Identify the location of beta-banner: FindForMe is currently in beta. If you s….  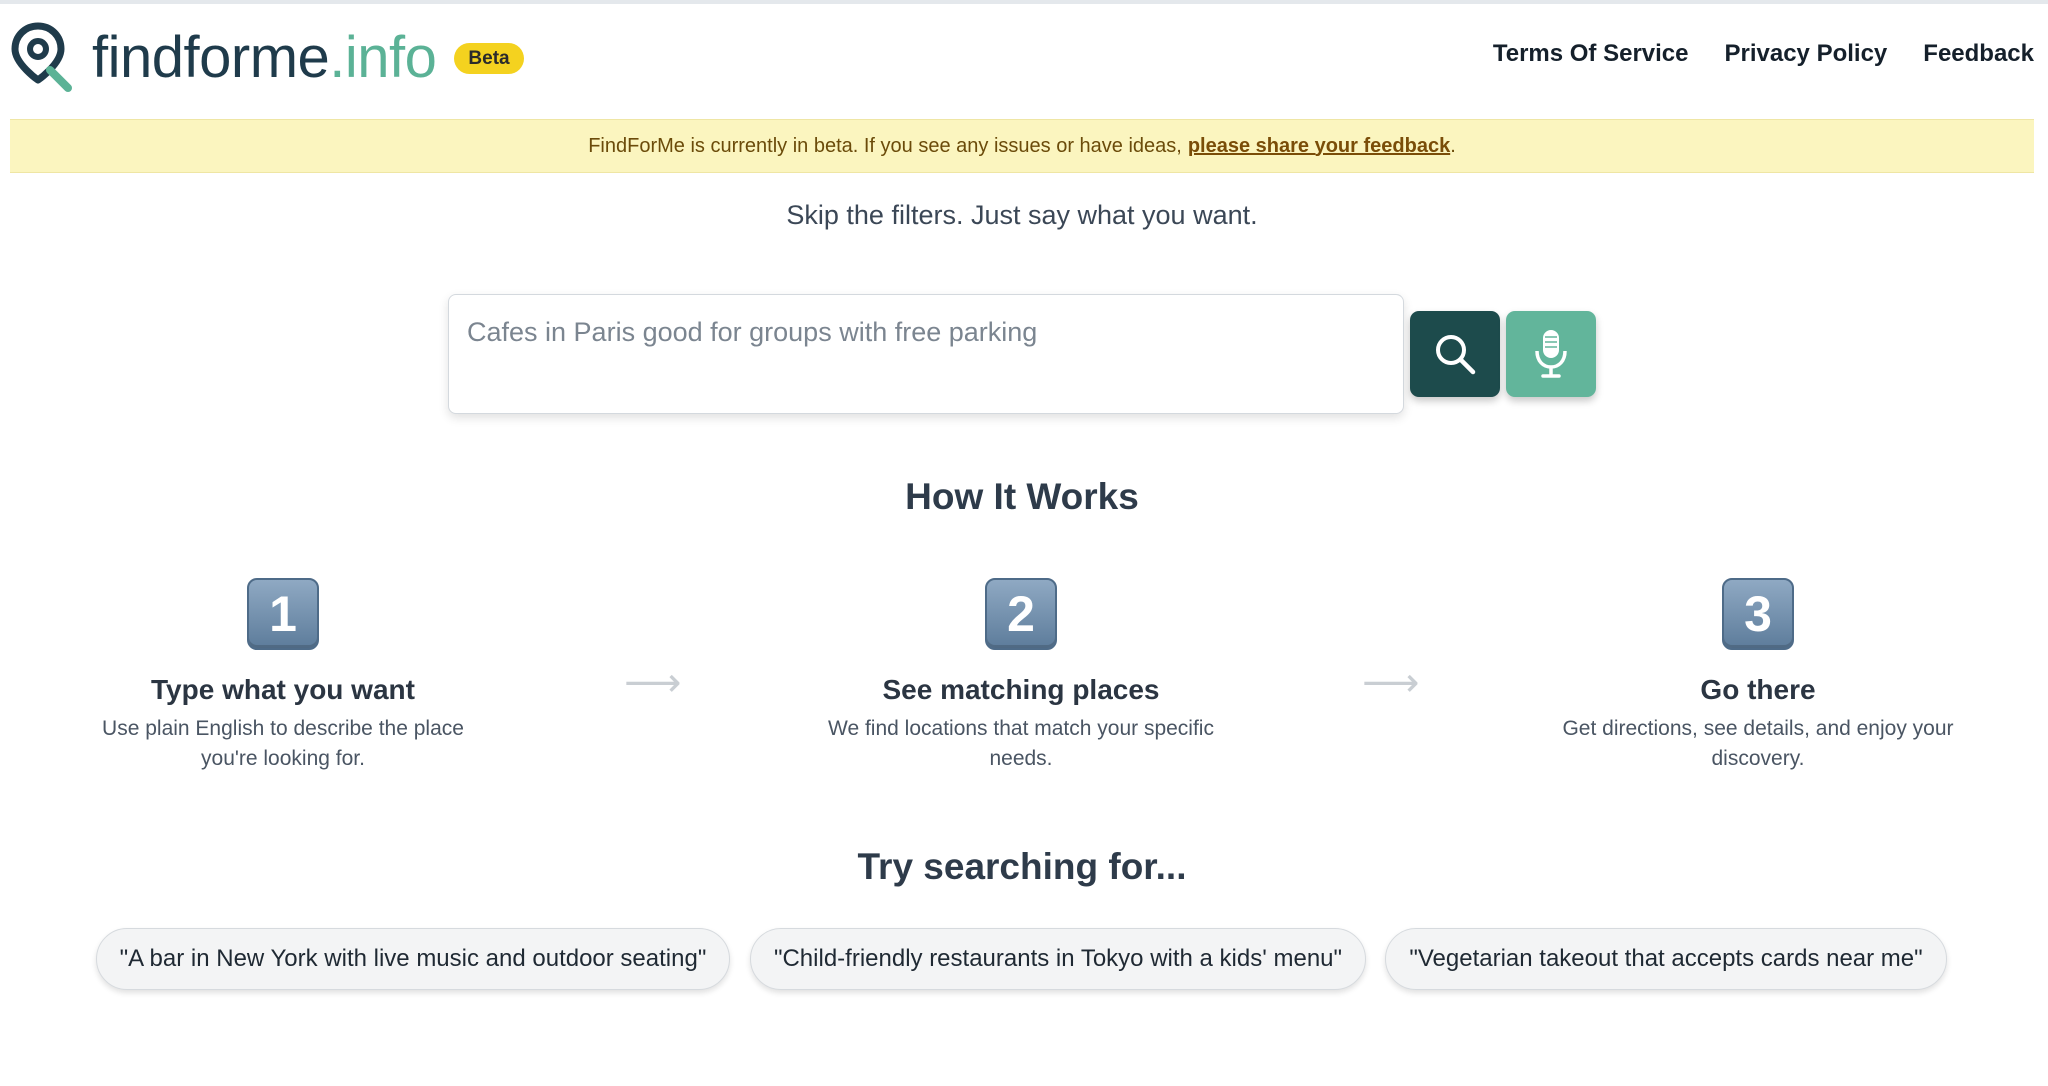
(1022, 146).